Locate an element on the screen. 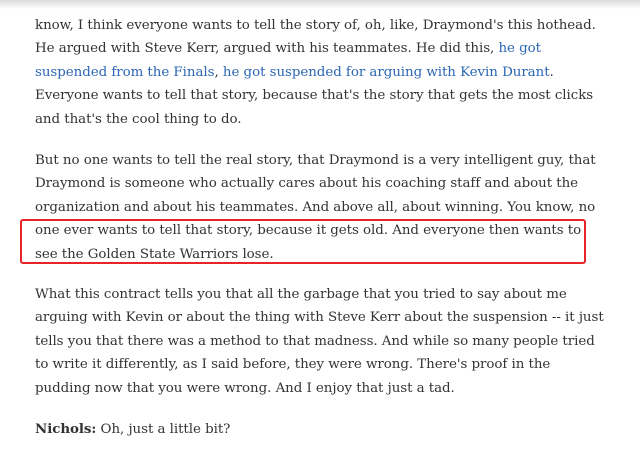 This screenshot has width=640, height=462. speaker-name: Nichols: is located at coordinates (66, 429).